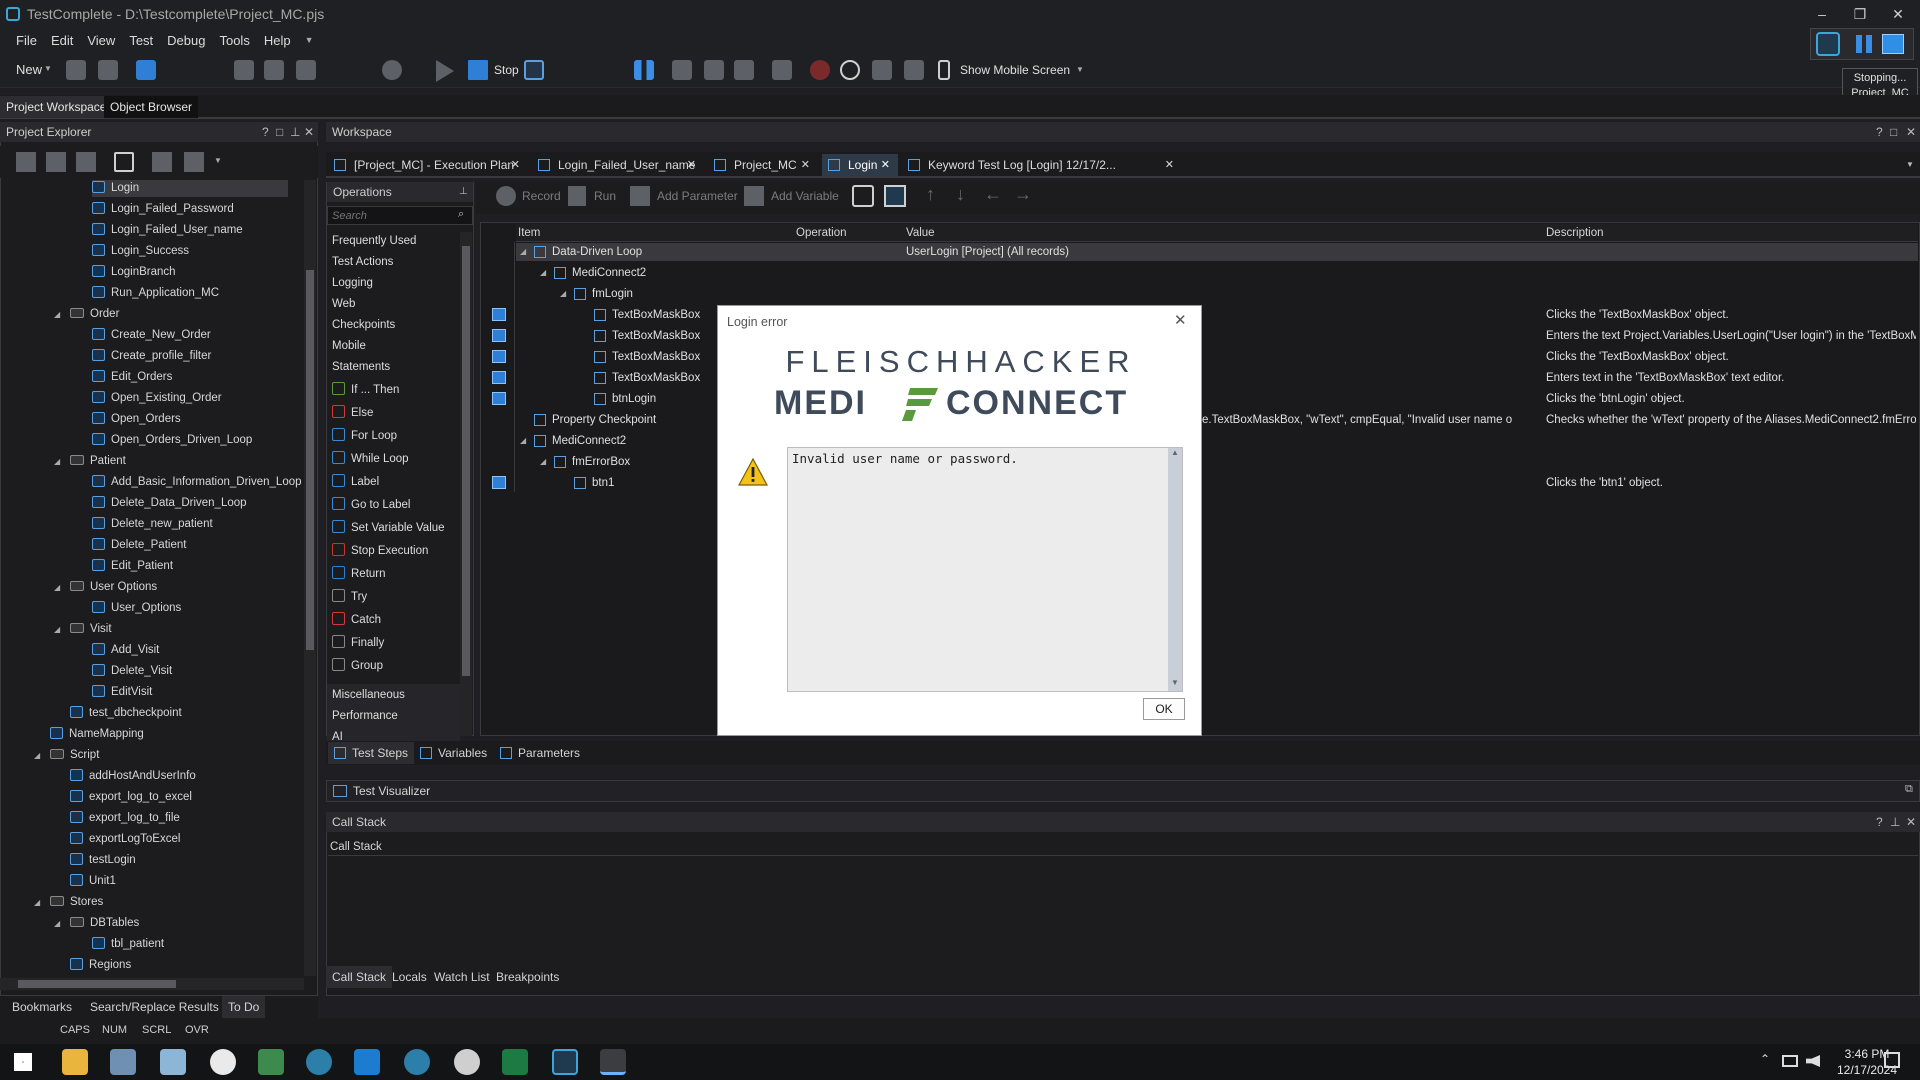  What do you see at coordinates (1180, 320) in the screenshot?
I see `dialog-close-button: ✕` at bounding box center [1180, 320].